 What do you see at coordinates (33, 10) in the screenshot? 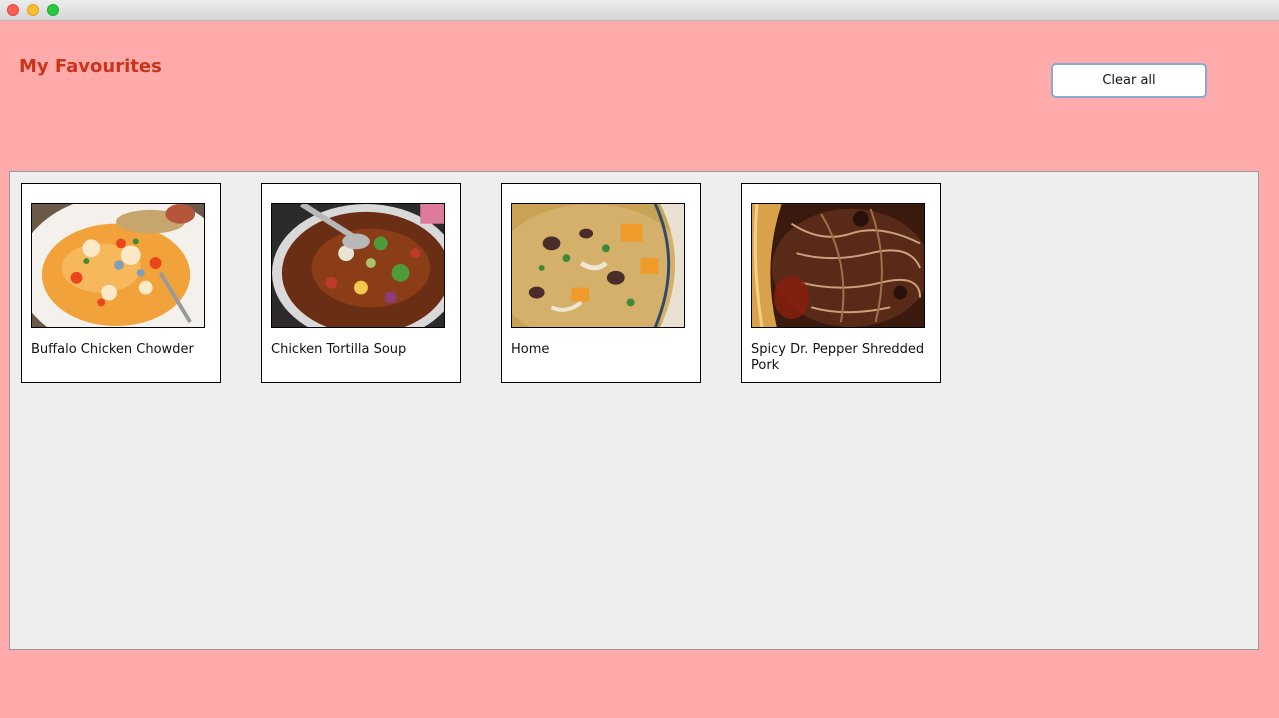
I see `minimize-icon` at bounding box center [33, 10].